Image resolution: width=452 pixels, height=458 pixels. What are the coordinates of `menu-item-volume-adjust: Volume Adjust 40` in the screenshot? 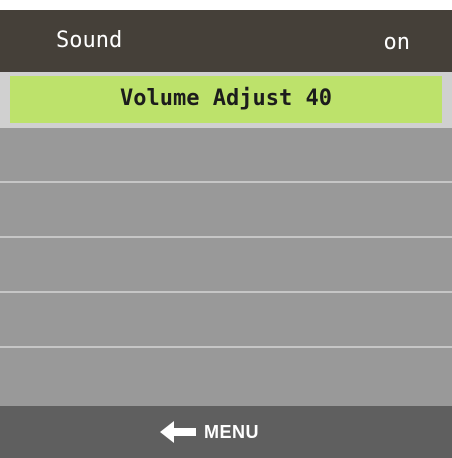 It's located at (226, 100).